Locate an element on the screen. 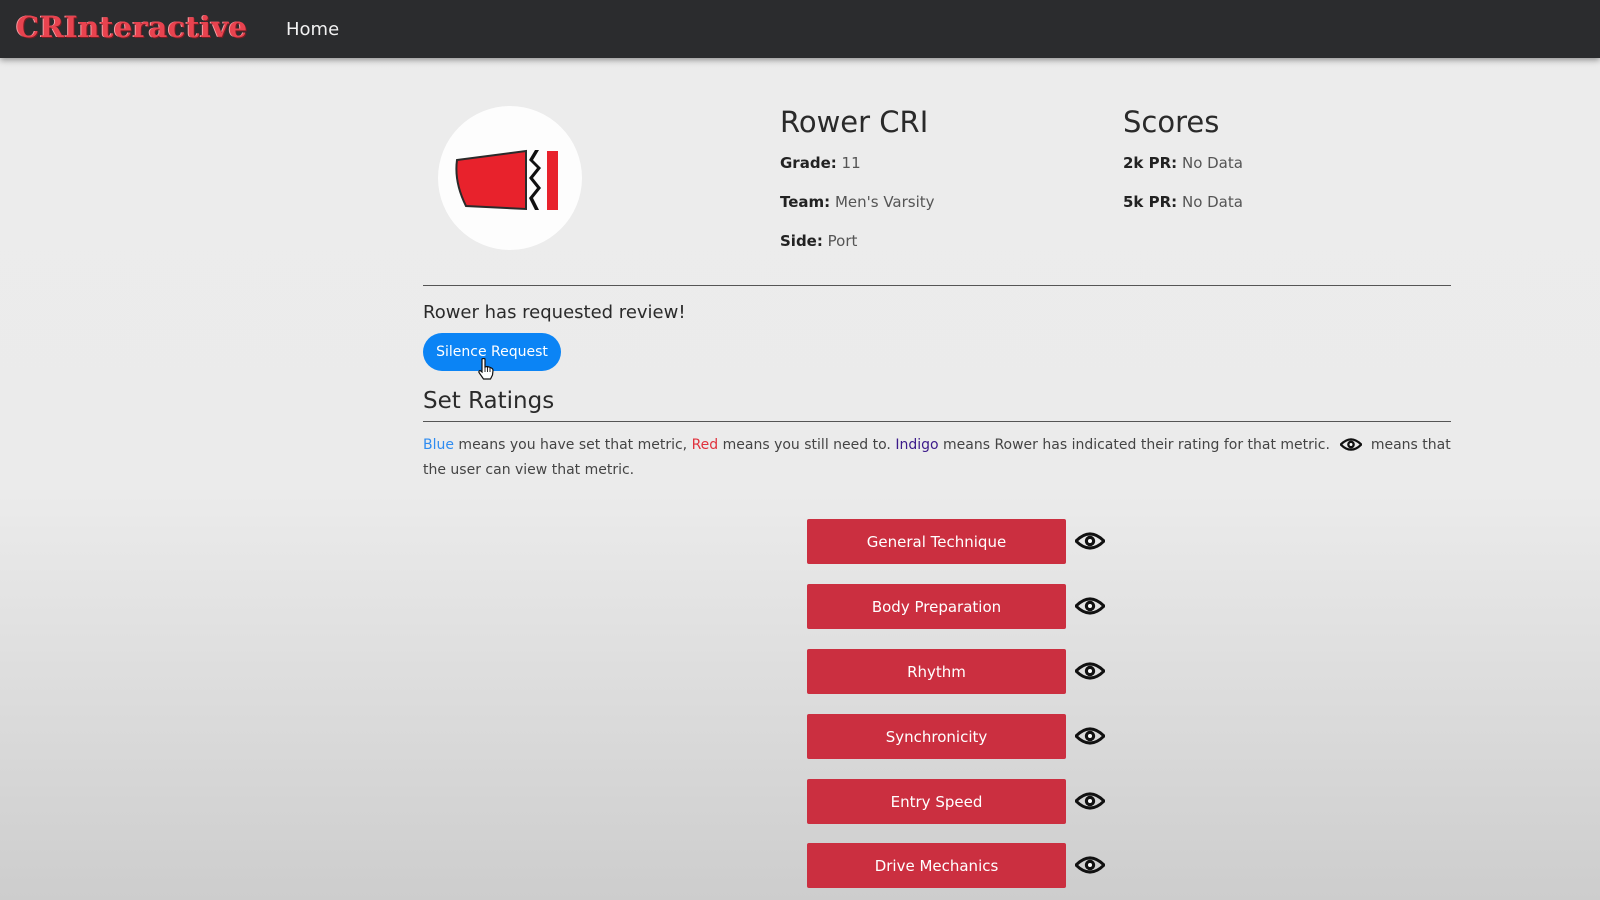  legend-blue-text: means you have set that metric, is located at coordinates (572, 445).